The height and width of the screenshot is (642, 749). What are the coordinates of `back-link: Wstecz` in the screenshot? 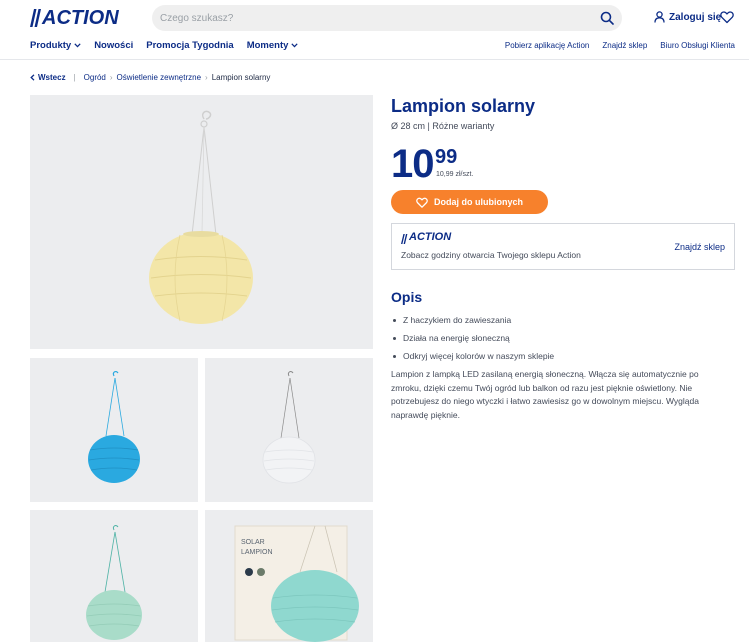 It's located at (48, 77).